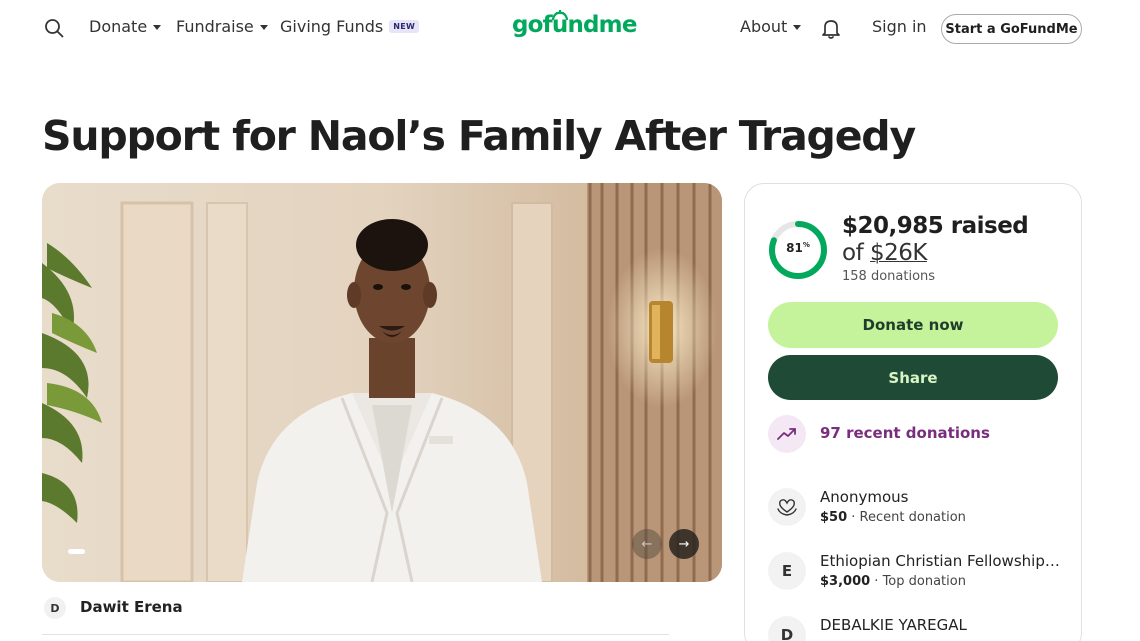  I want to click on donor-amount: $50, so click(834, 517).